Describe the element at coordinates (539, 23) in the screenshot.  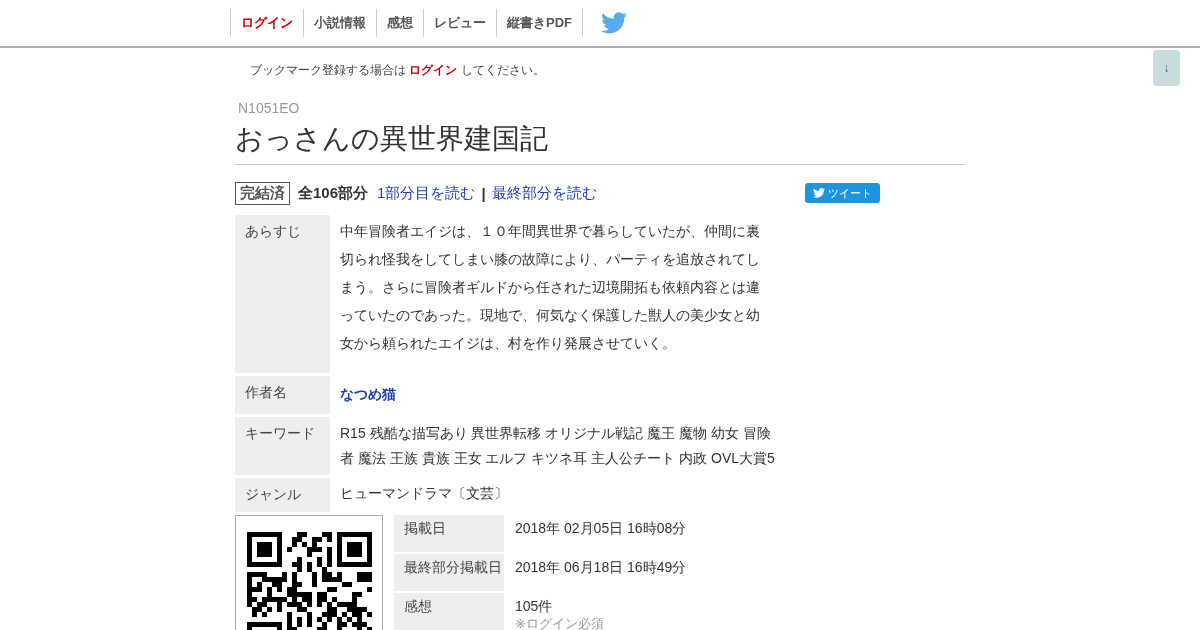
I see `nav-link: 縦書きPDF` at that location.